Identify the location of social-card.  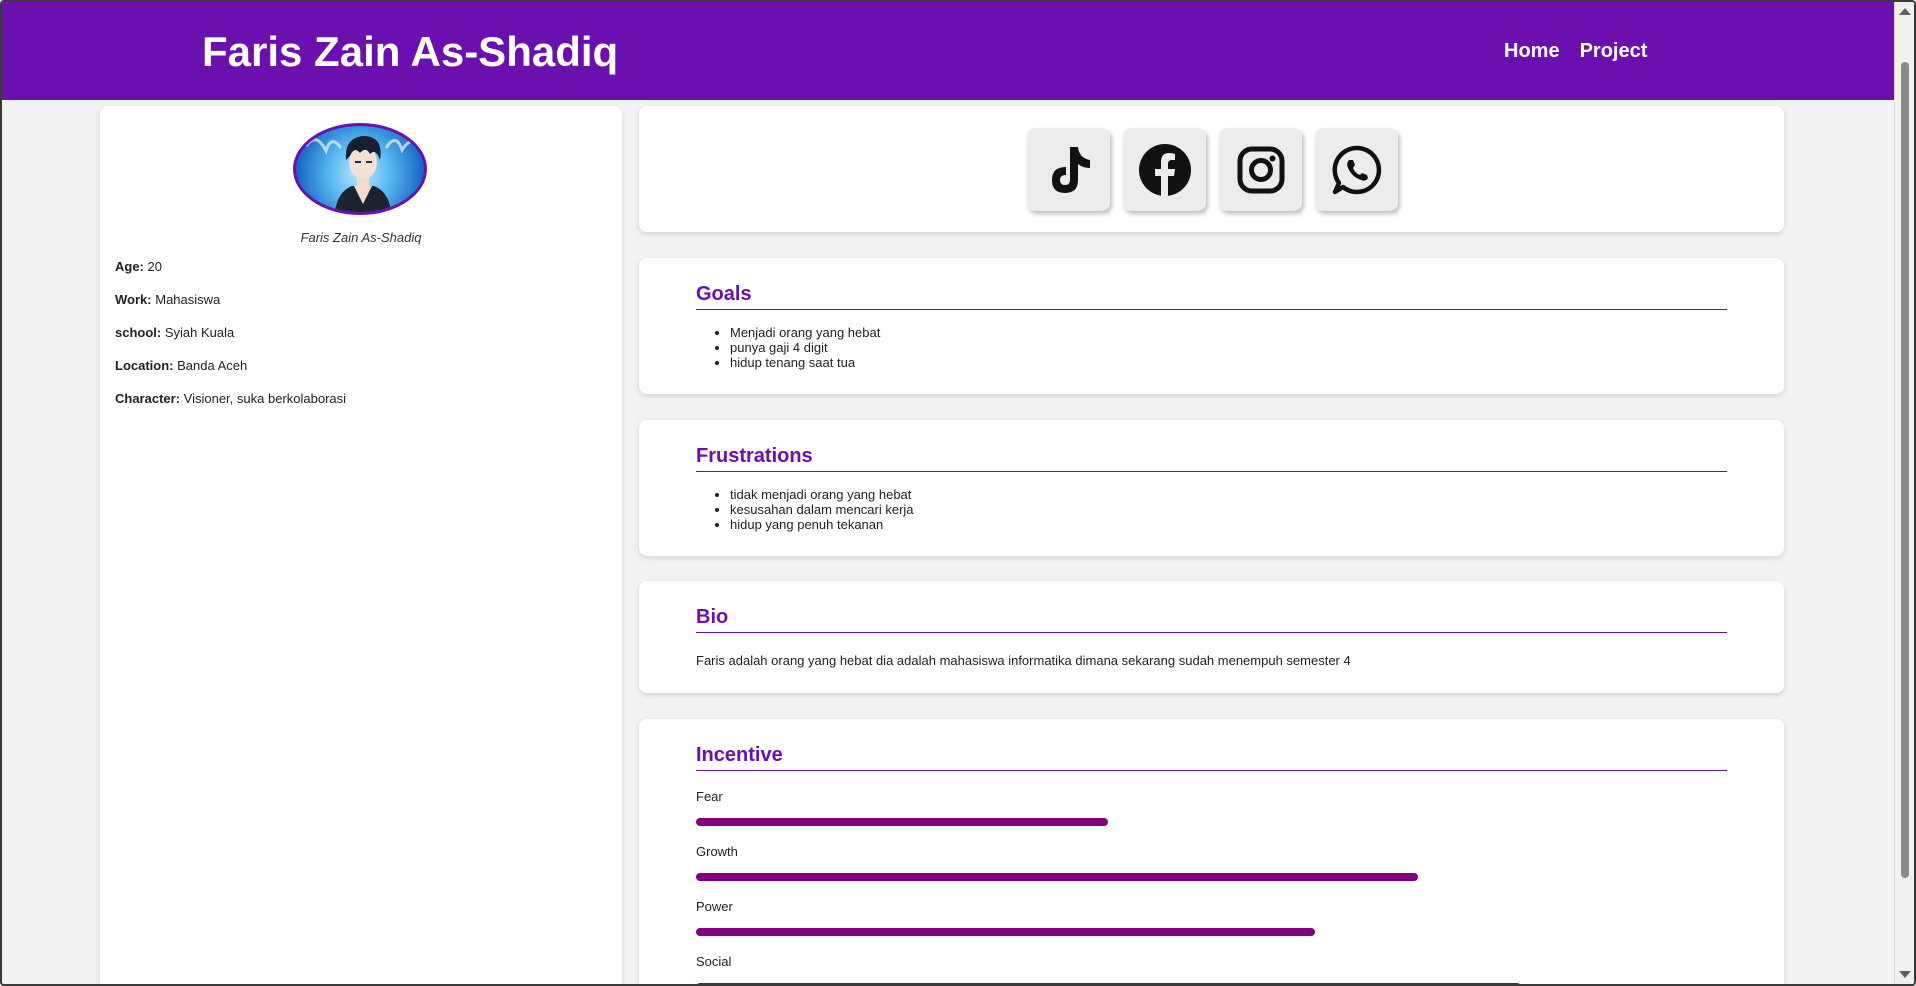
(1211, 169).